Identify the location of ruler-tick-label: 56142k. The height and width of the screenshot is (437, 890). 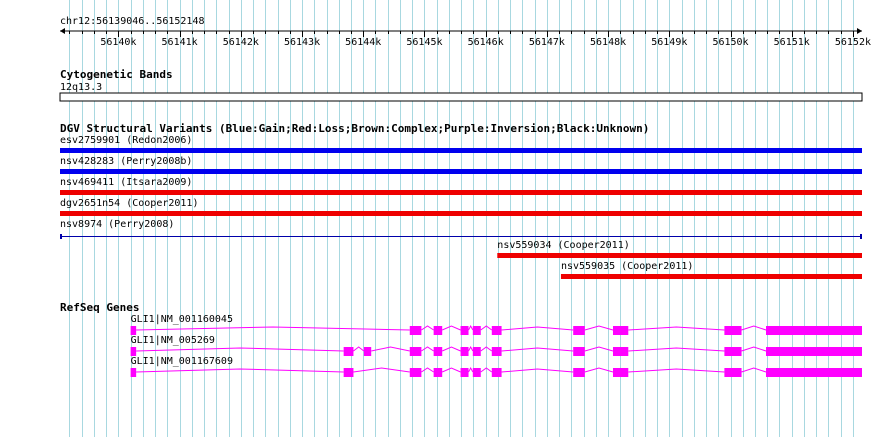
(241, 42).